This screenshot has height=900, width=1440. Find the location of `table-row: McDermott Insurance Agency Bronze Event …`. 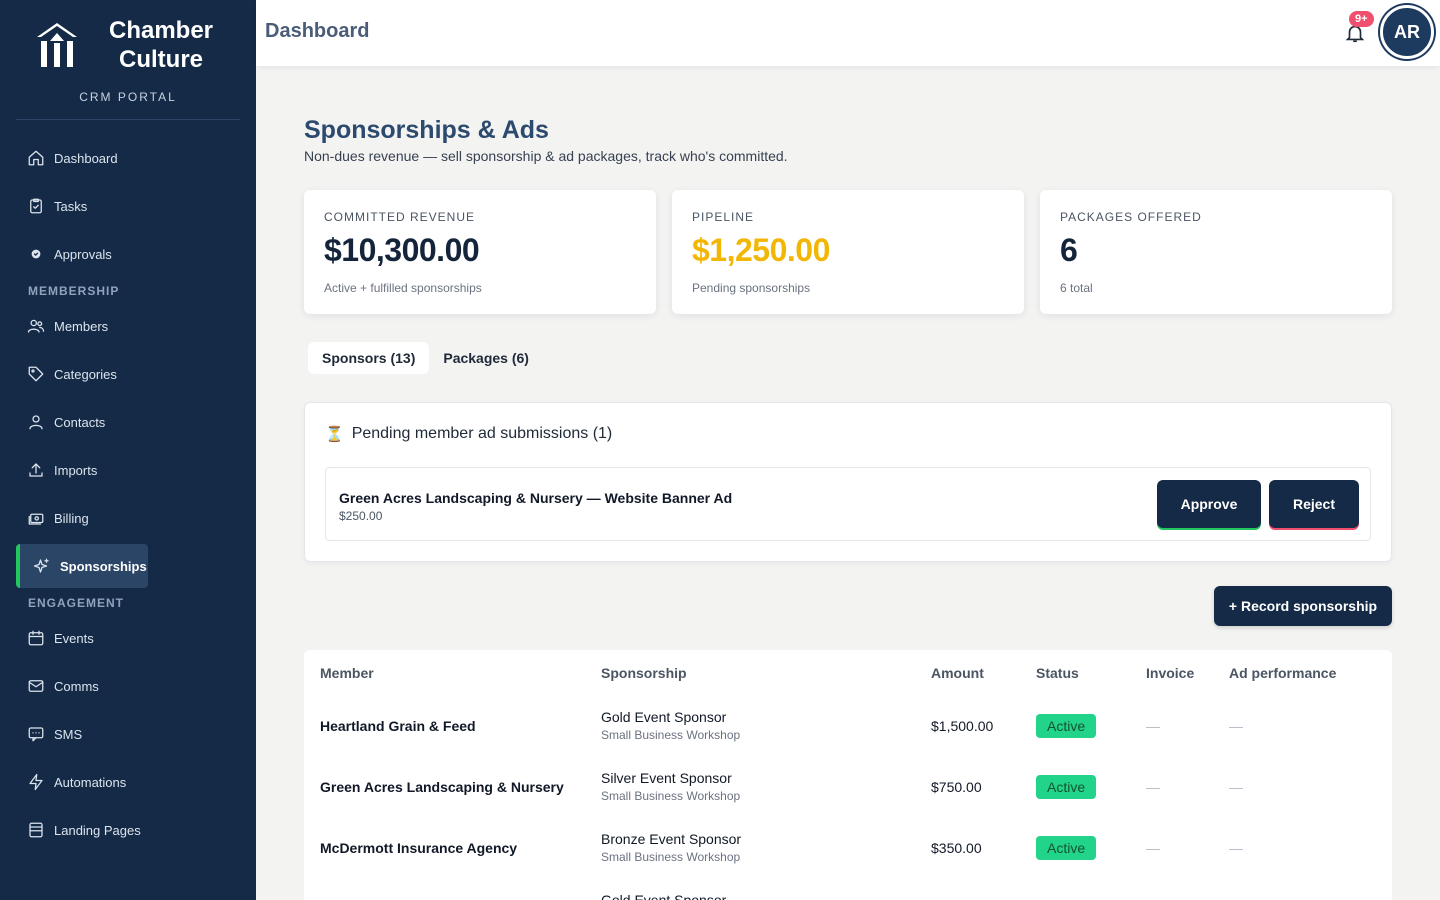

table-row: McDermott Insurance Agency Bronze Event … is located at coordinates (848, 853).